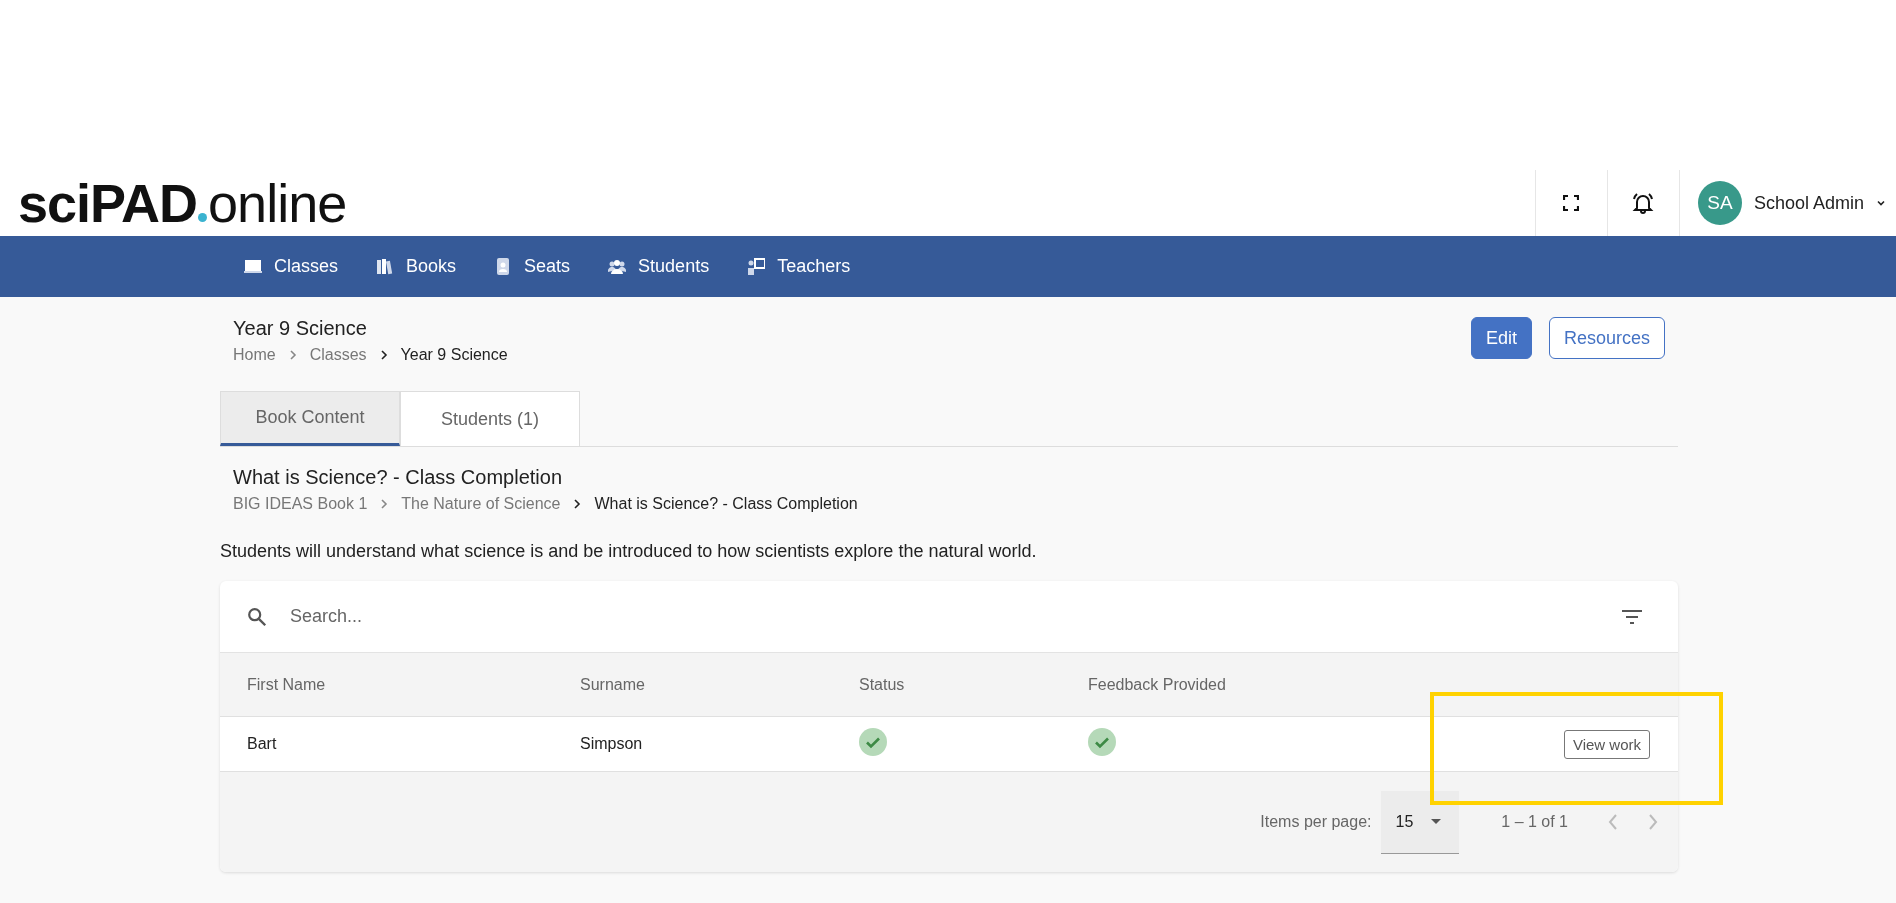 The width and height of the screenshot is (1896, 903). I want to click on next-page-icon, so click(1653, 822).